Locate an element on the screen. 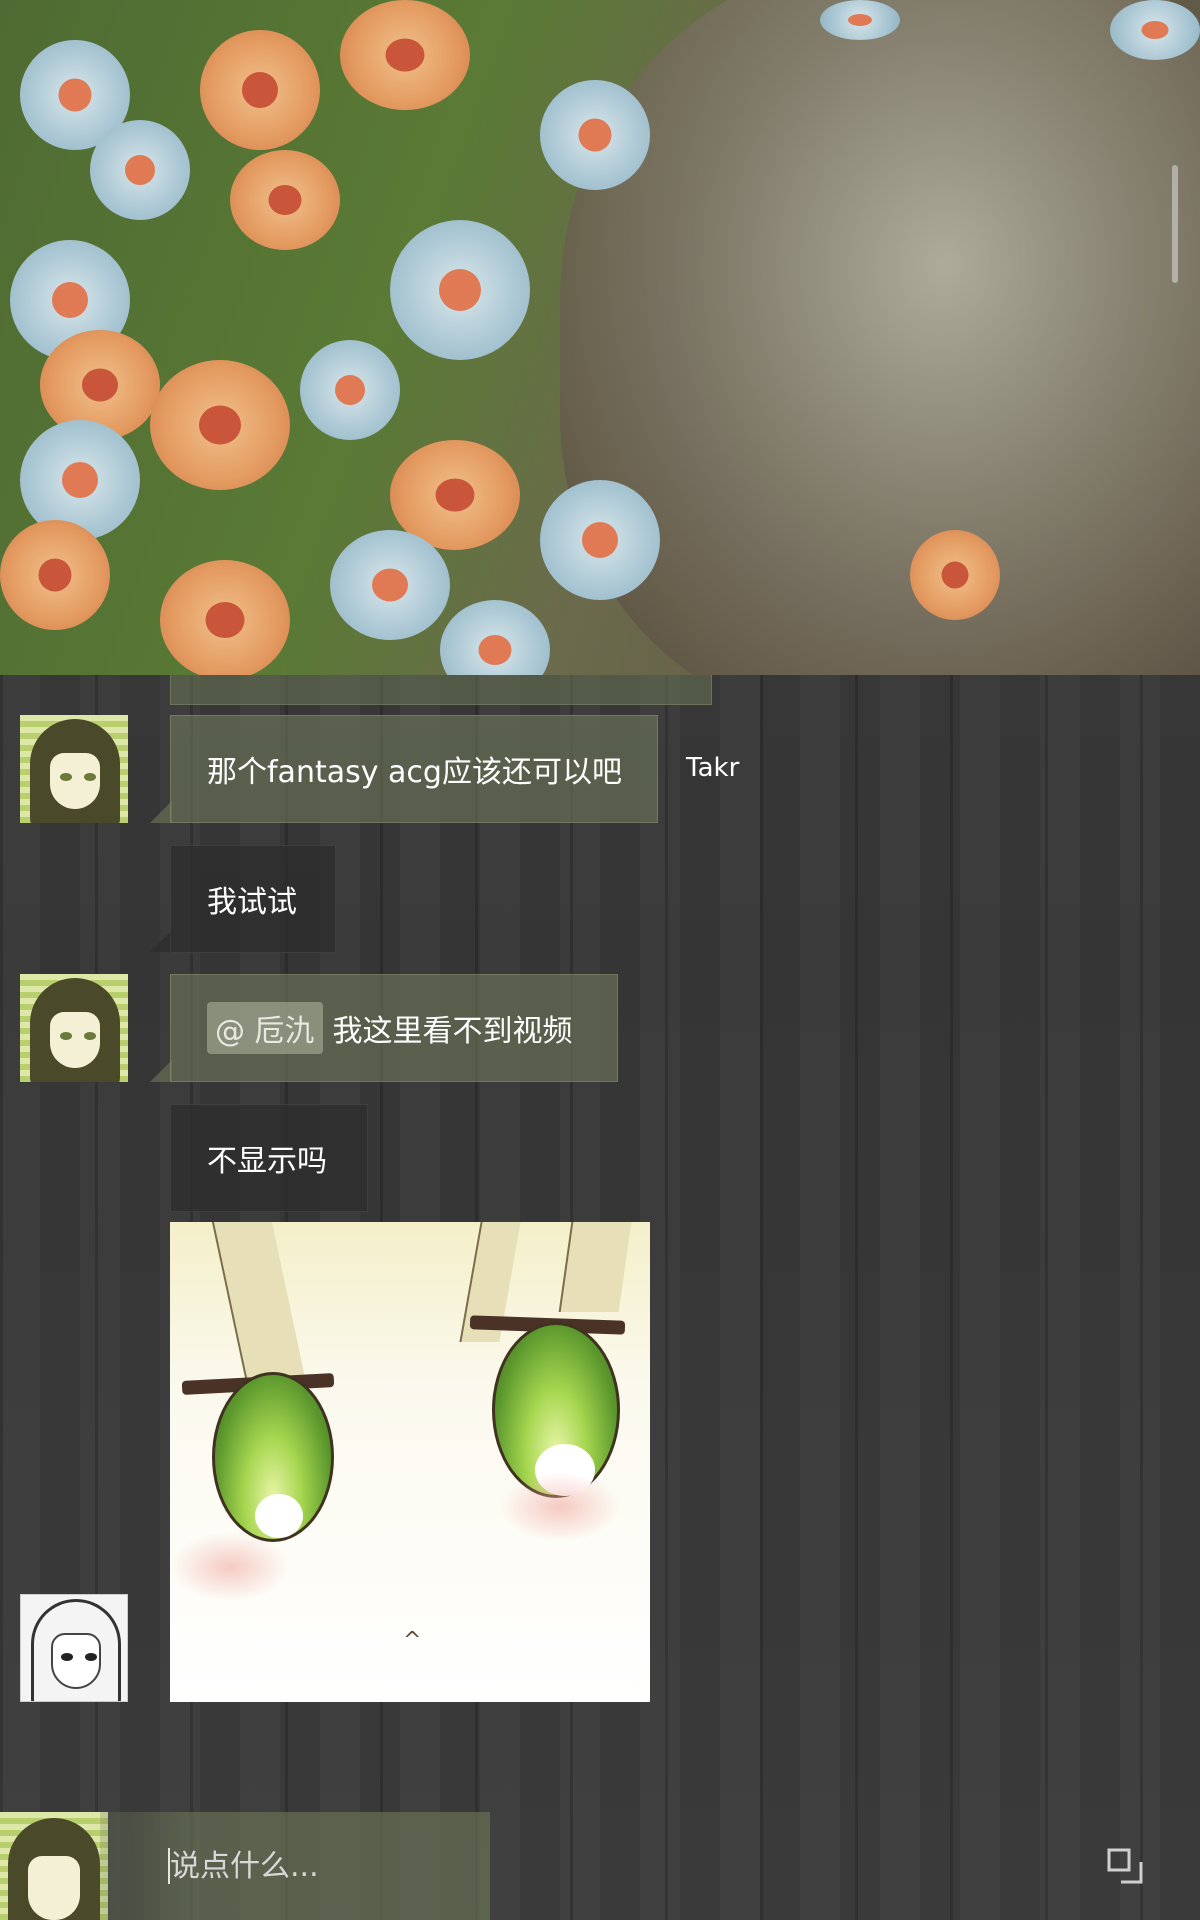 This screenshot has width=1200, height=1920. message-text: 不显示吗 is located at coordinates (267, 1161).